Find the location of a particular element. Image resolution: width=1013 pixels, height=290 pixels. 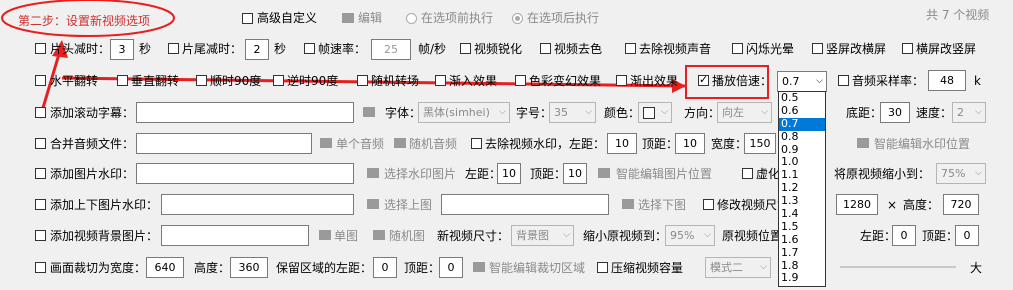

compress-checkbox is located at coordinates (602, 267).